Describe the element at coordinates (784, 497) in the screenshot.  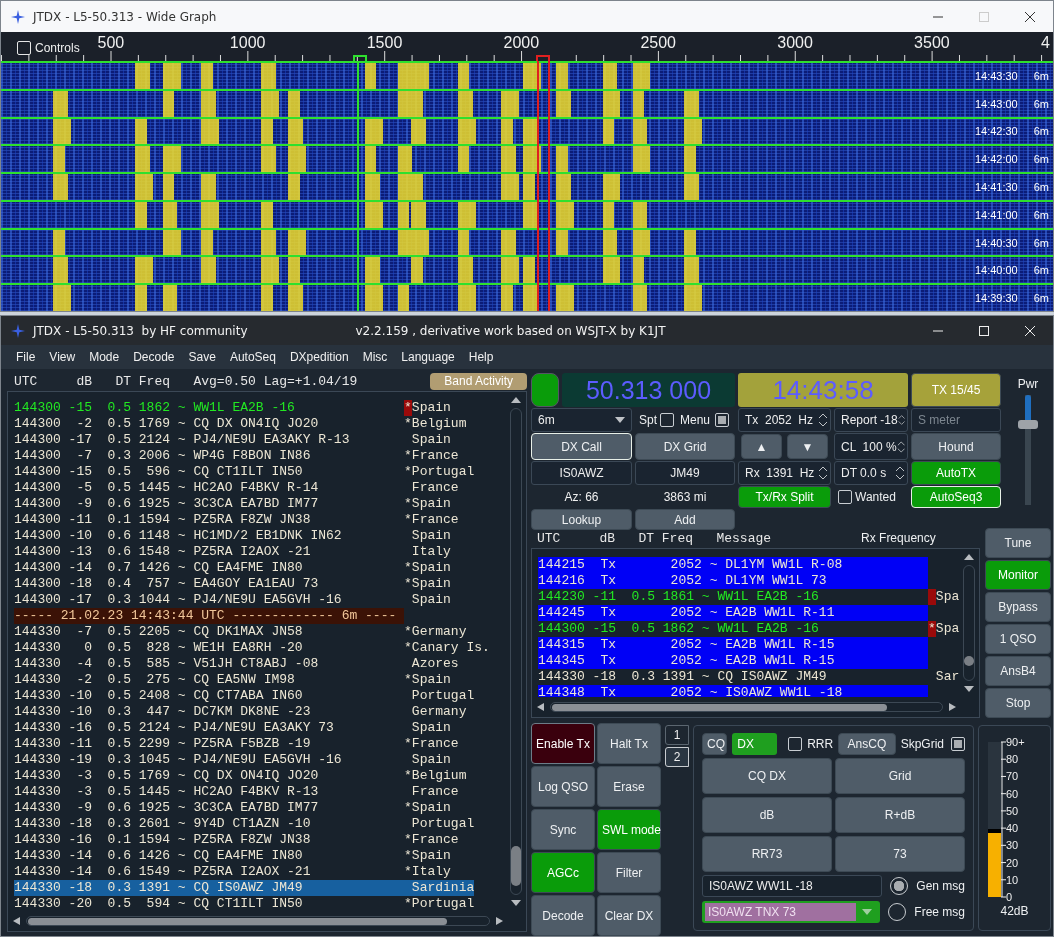
I see `split-button: Tx/Rx Split` at that location.